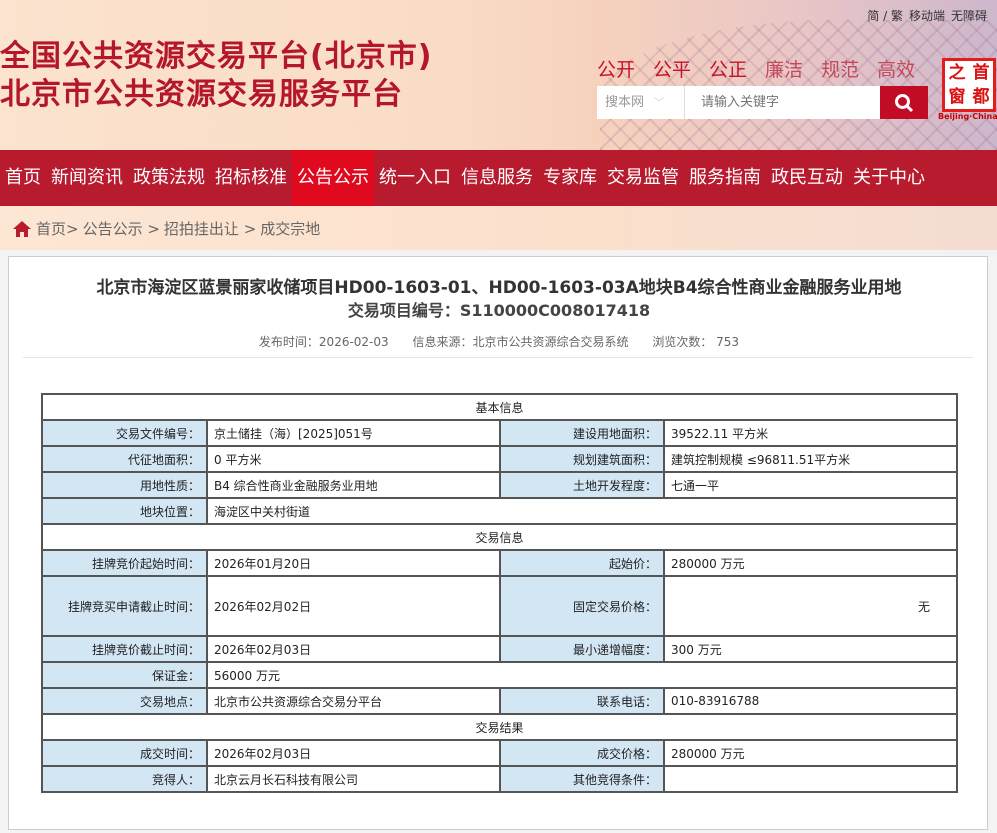 The height and width of the screenshot is (833, 997). I want to click on table-row: 交易地点： 北京市公共资源综合交易分平台 联系电话： 010-83916788, so click(499, 701).